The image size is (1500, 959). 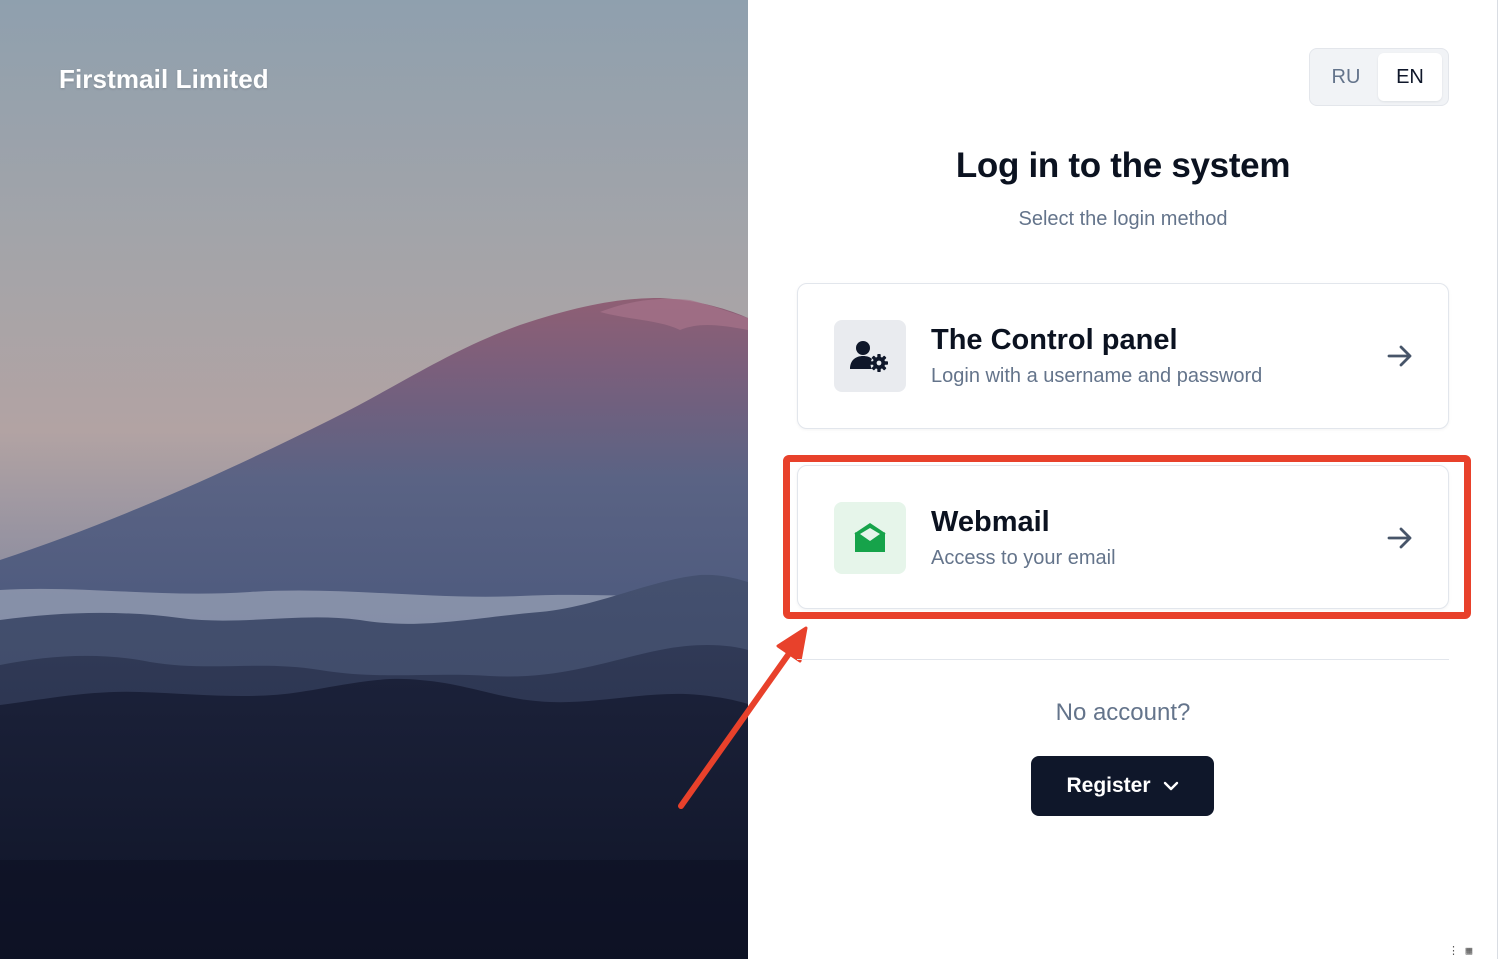 What do you see at coordinates (1410, 77) in the screenshot?
I see `language-option-en: EN` at bounding box center [1410, 77].